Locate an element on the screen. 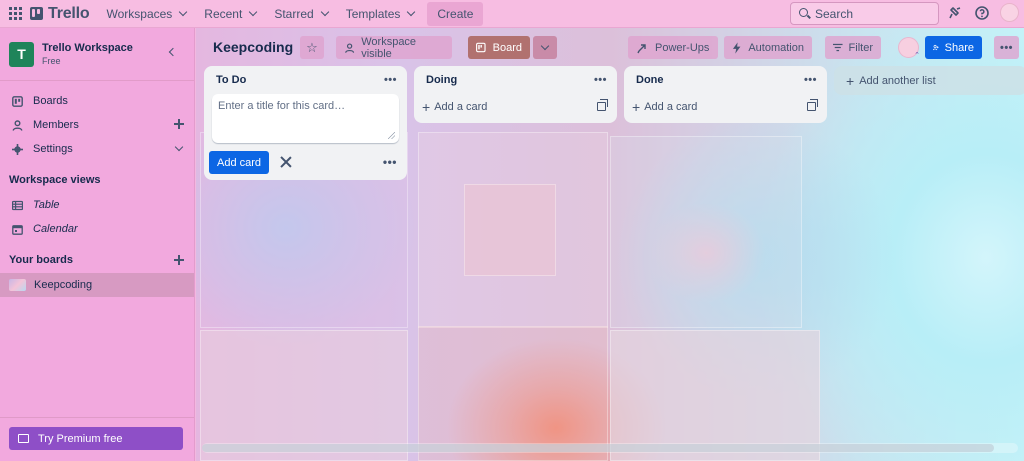  list-title: To Do is located at coordinates (231, 80).